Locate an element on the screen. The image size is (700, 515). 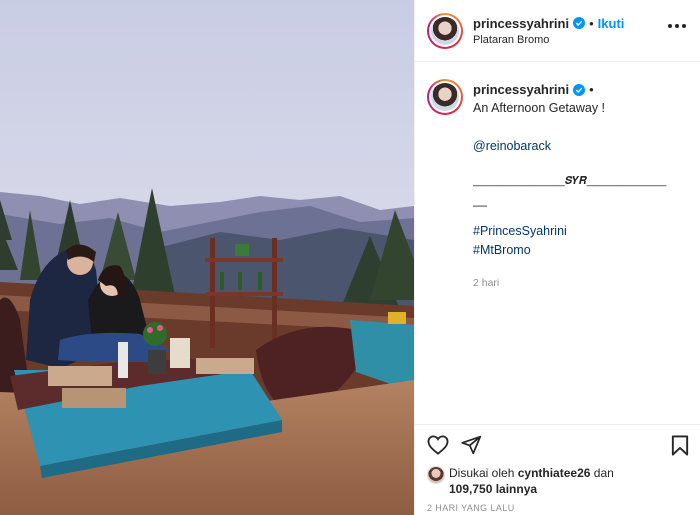
profile-avatar is located at coordinates (445, 30).